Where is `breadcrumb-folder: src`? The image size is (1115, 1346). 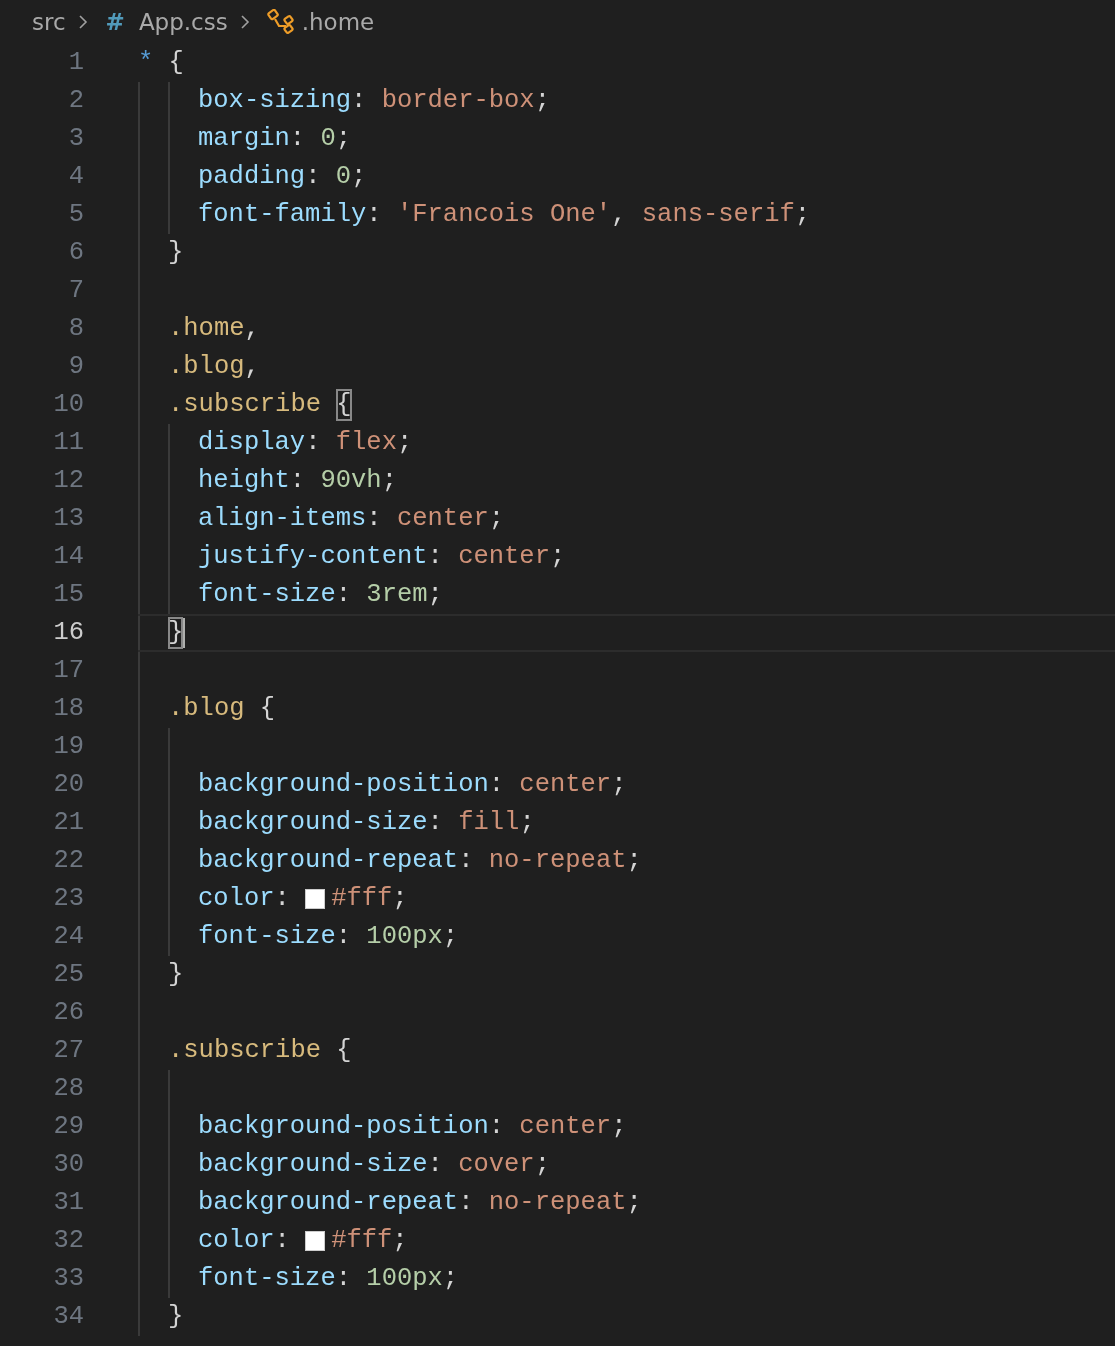 breadcrumb-folder: src is located at coordinates (49, 22).